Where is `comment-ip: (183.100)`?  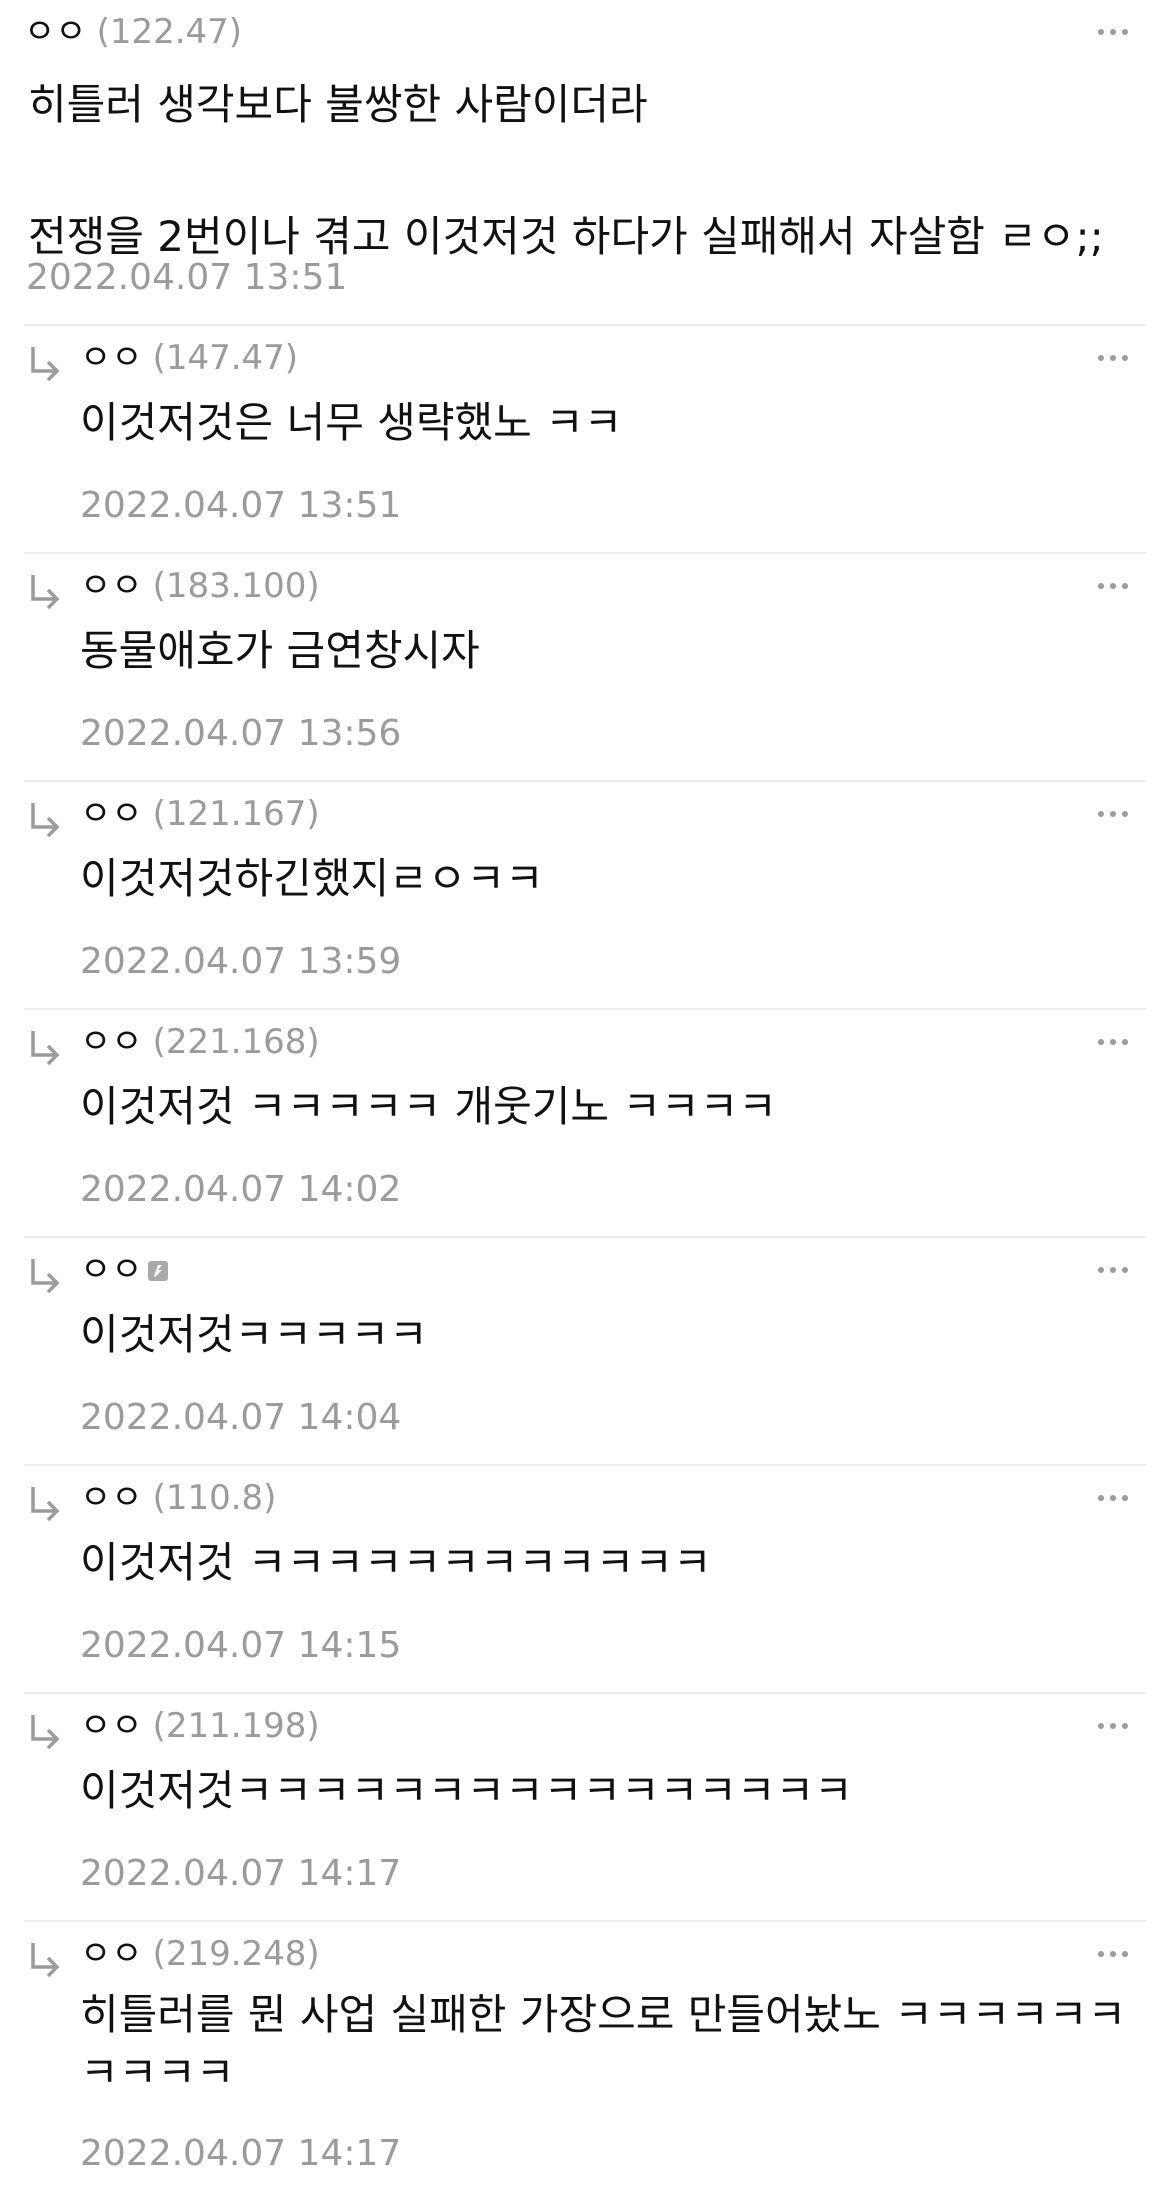
comment-ip: (183.100) is located at coordinates (236, 586).